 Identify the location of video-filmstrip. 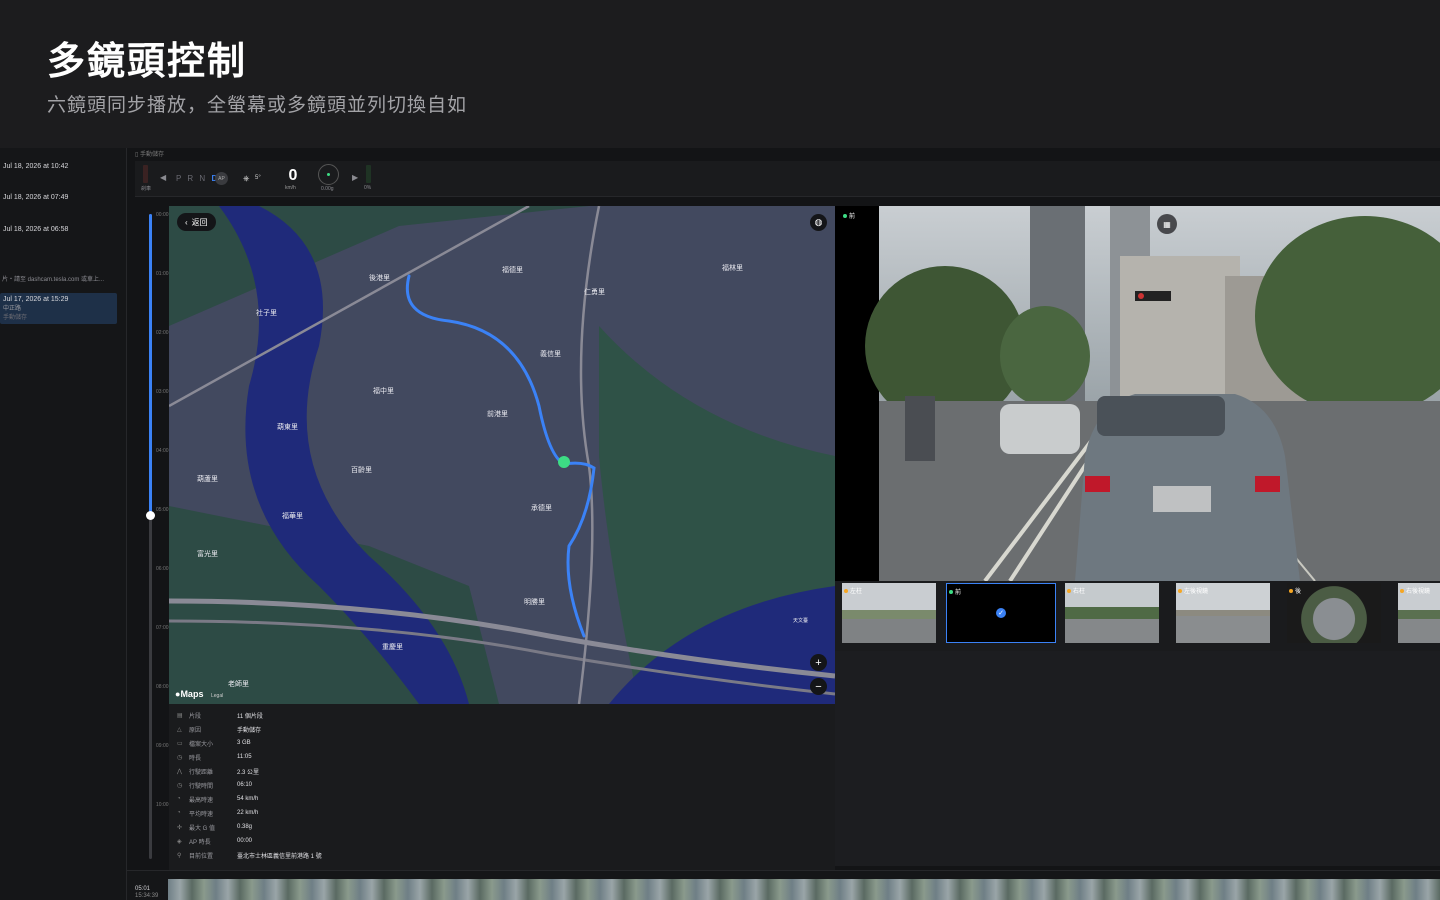
(804, 889).